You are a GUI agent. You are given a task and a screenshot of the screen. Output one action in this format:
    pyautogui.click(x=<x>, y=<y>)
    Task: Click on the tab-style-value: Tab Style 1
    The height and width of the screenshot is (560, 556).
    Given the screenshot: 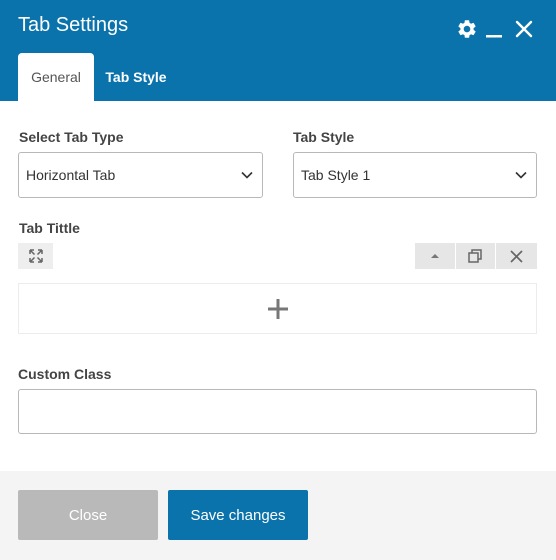 What is the action you would take?
    pyautogui.click(x=336, y=175)
    